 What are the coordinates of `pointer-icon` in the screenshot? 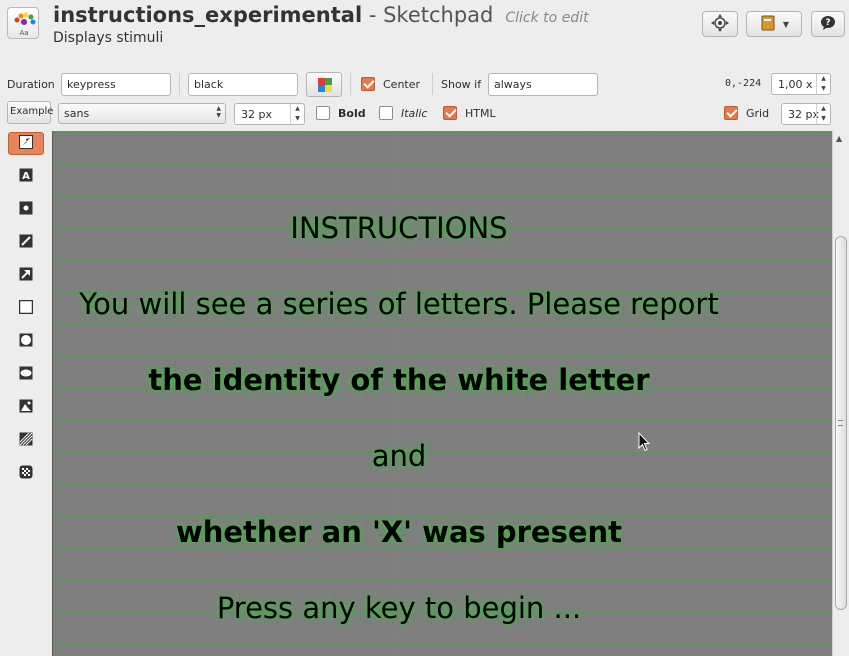 It's located at (26, 143).